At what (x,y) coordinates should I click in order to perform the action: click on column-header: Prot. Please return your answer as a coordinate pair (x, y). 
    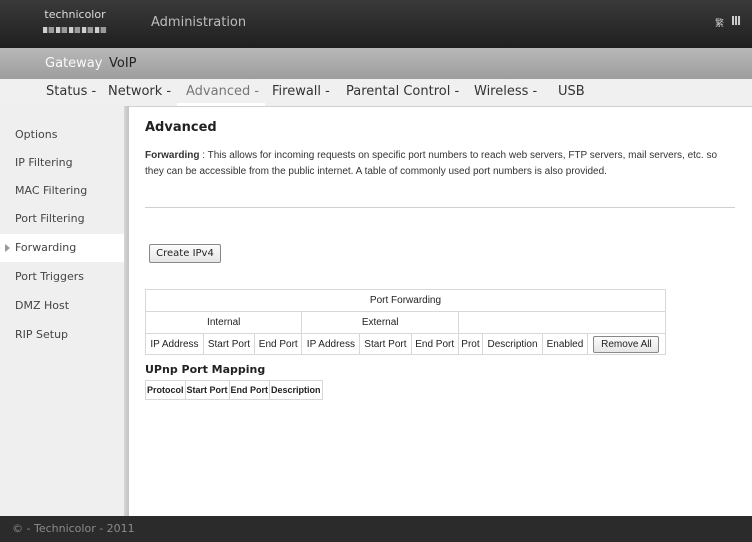
    Looking at the image, I should click on (470, 344).